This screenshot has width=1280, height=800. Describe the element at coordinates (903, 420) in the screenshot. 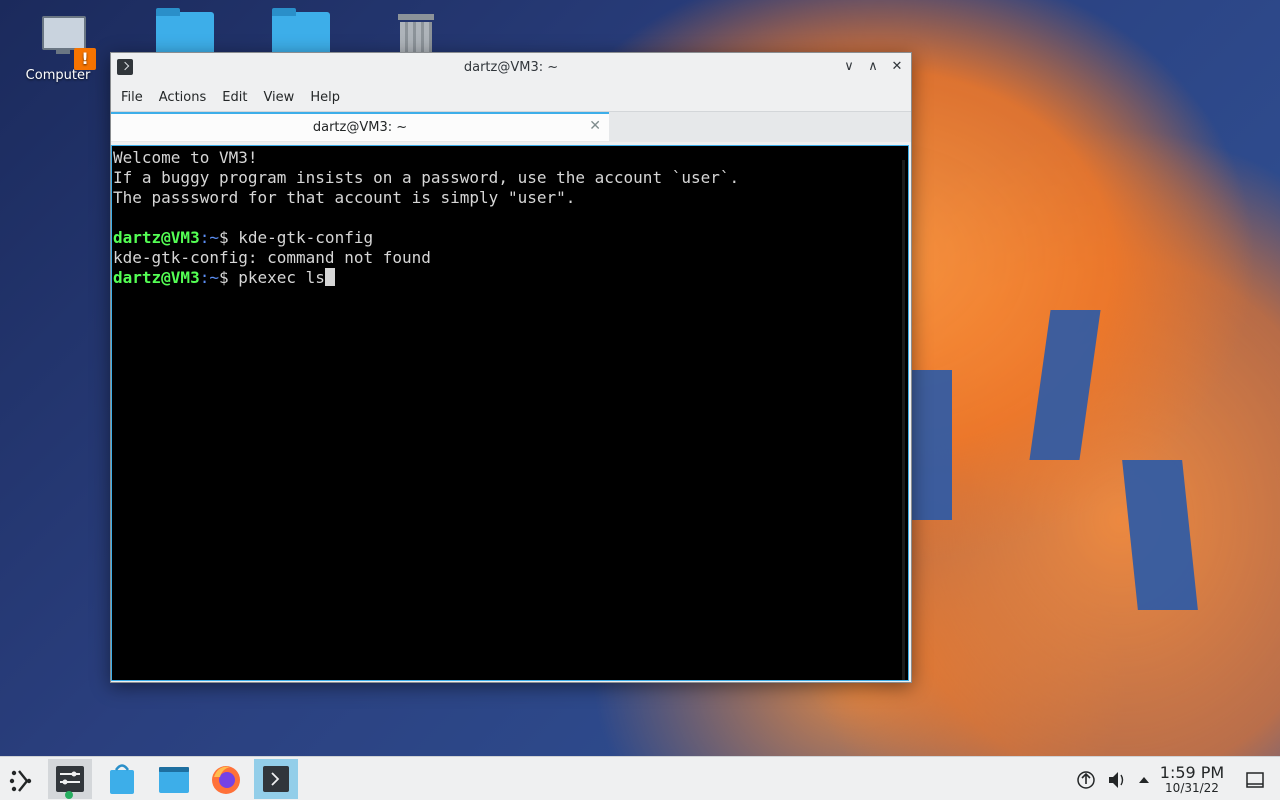

I see `terminal-scrollbar` at that location.